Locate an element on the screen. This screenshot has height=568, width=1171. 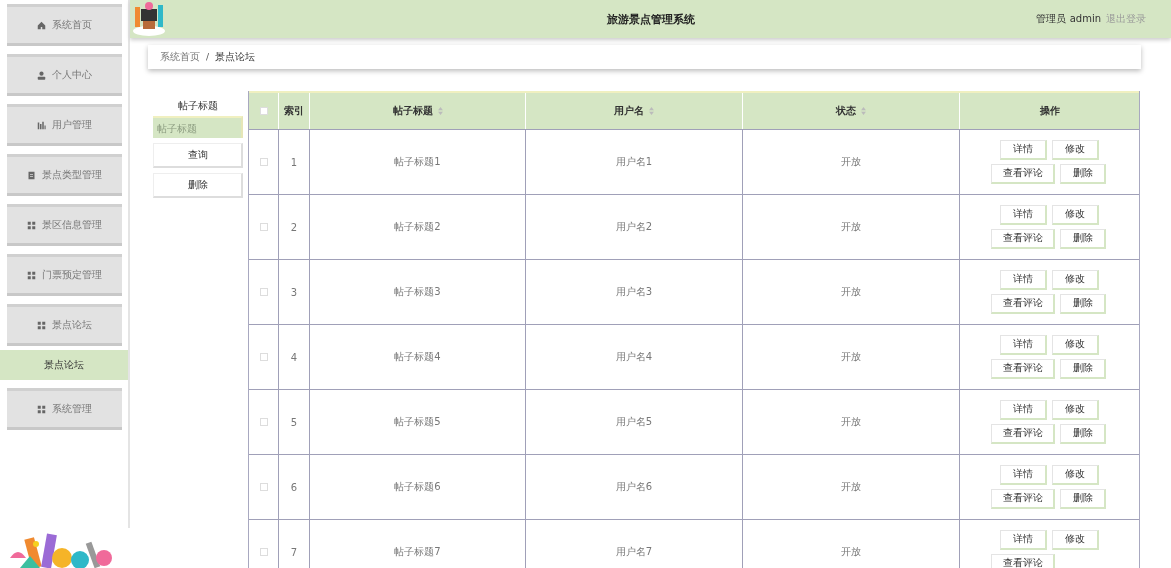
column-header: 操作 is located at coordinates (1049, 111).